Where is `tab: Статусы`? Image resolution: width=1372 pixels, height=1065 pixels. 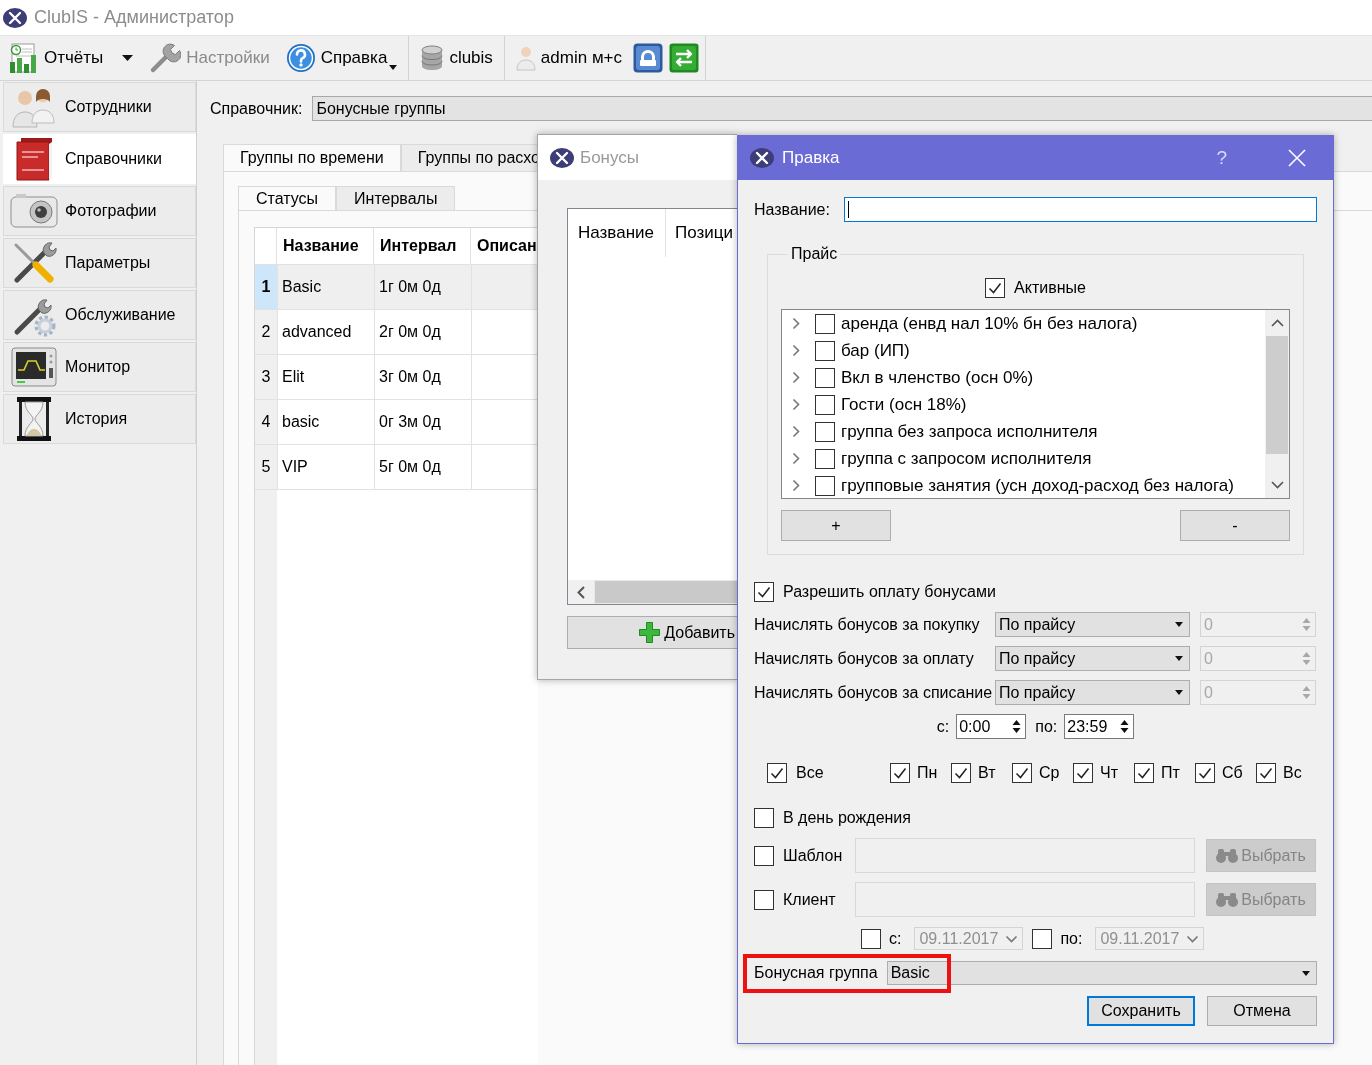 tab: Статусы is located at coordinates (287, 198).